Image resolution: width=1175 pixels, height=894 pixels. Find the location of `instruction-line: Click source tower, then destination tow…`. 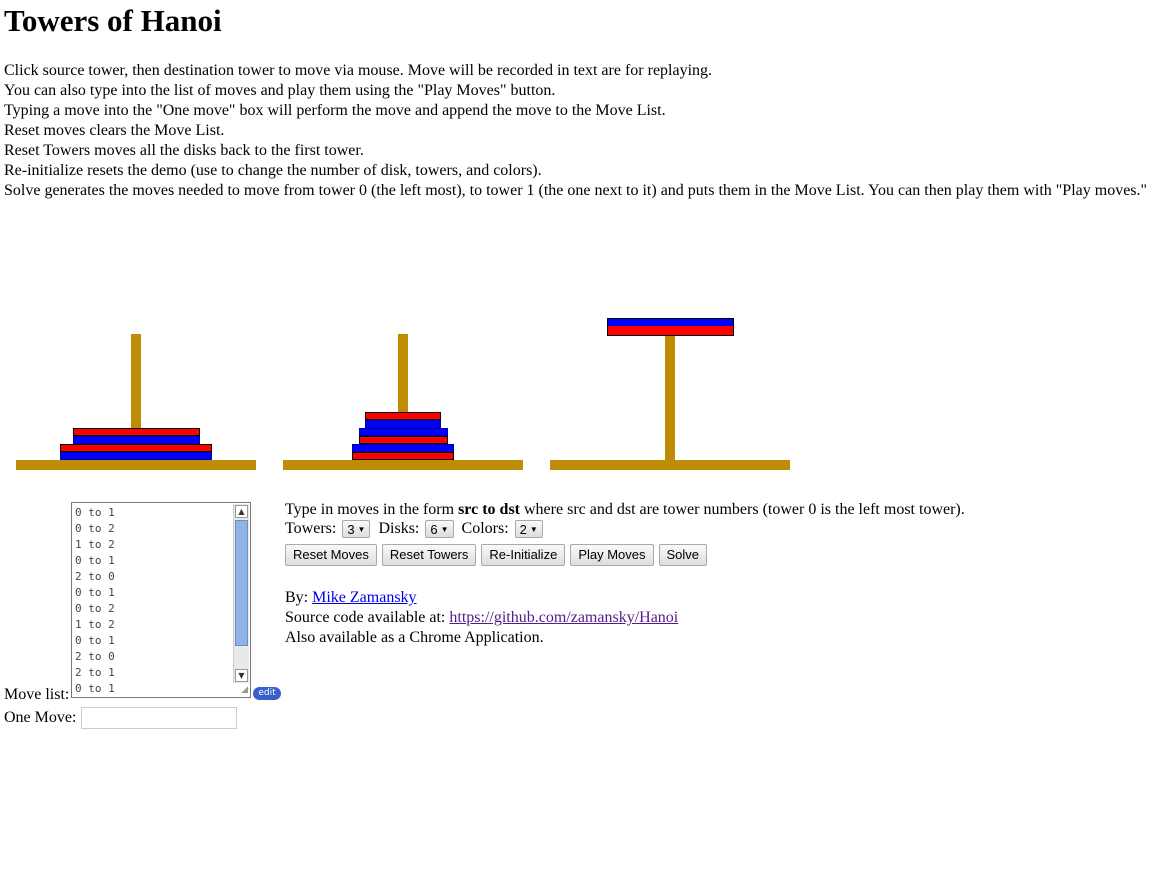

instruction-line: Click source tower, then destination tow… is located at coordinates (358, 70).